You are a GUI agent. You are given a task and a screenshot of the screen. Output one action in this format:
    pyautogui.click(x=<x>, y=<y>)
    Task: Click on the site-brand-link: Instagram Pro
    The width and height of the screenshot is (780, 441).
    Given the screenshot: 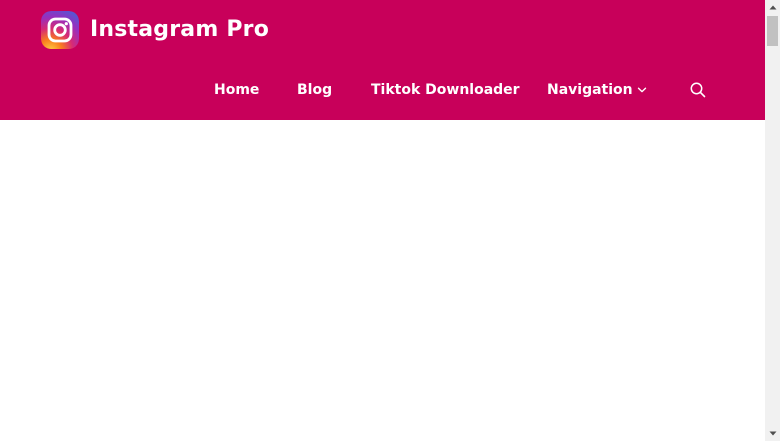 What is the action you would take?
    pyautogui.click(x=155, y=30)
    